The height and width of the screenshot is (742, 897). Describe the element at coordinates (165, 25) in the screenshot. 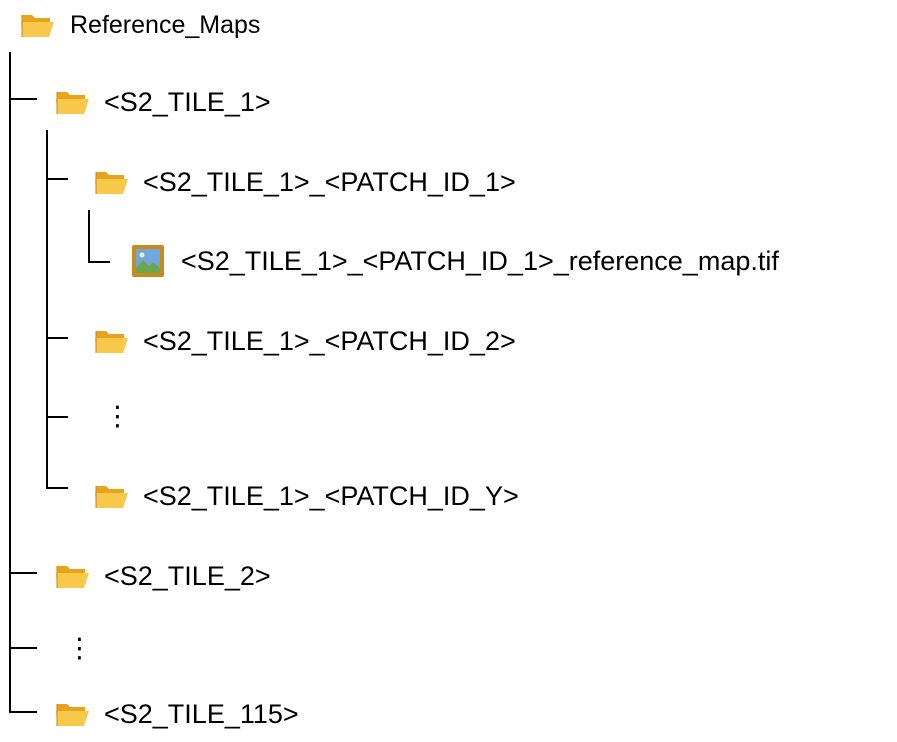

I see `root-folder-label: Reference_Maps` at that location.